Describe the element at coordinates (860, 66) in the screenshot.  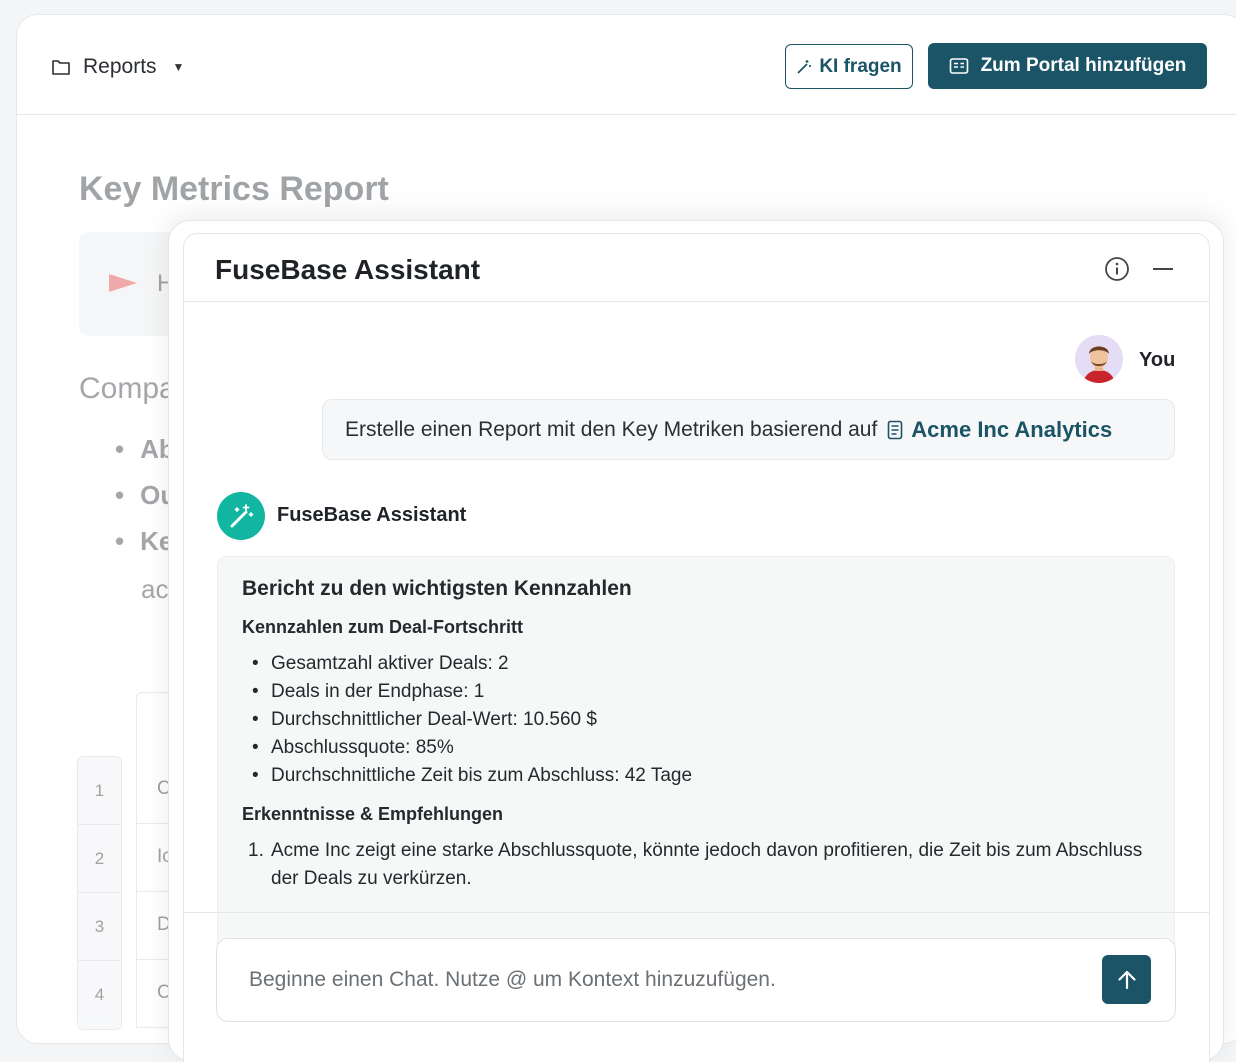
I see `ask-ai-label: KI fragen` at that location.